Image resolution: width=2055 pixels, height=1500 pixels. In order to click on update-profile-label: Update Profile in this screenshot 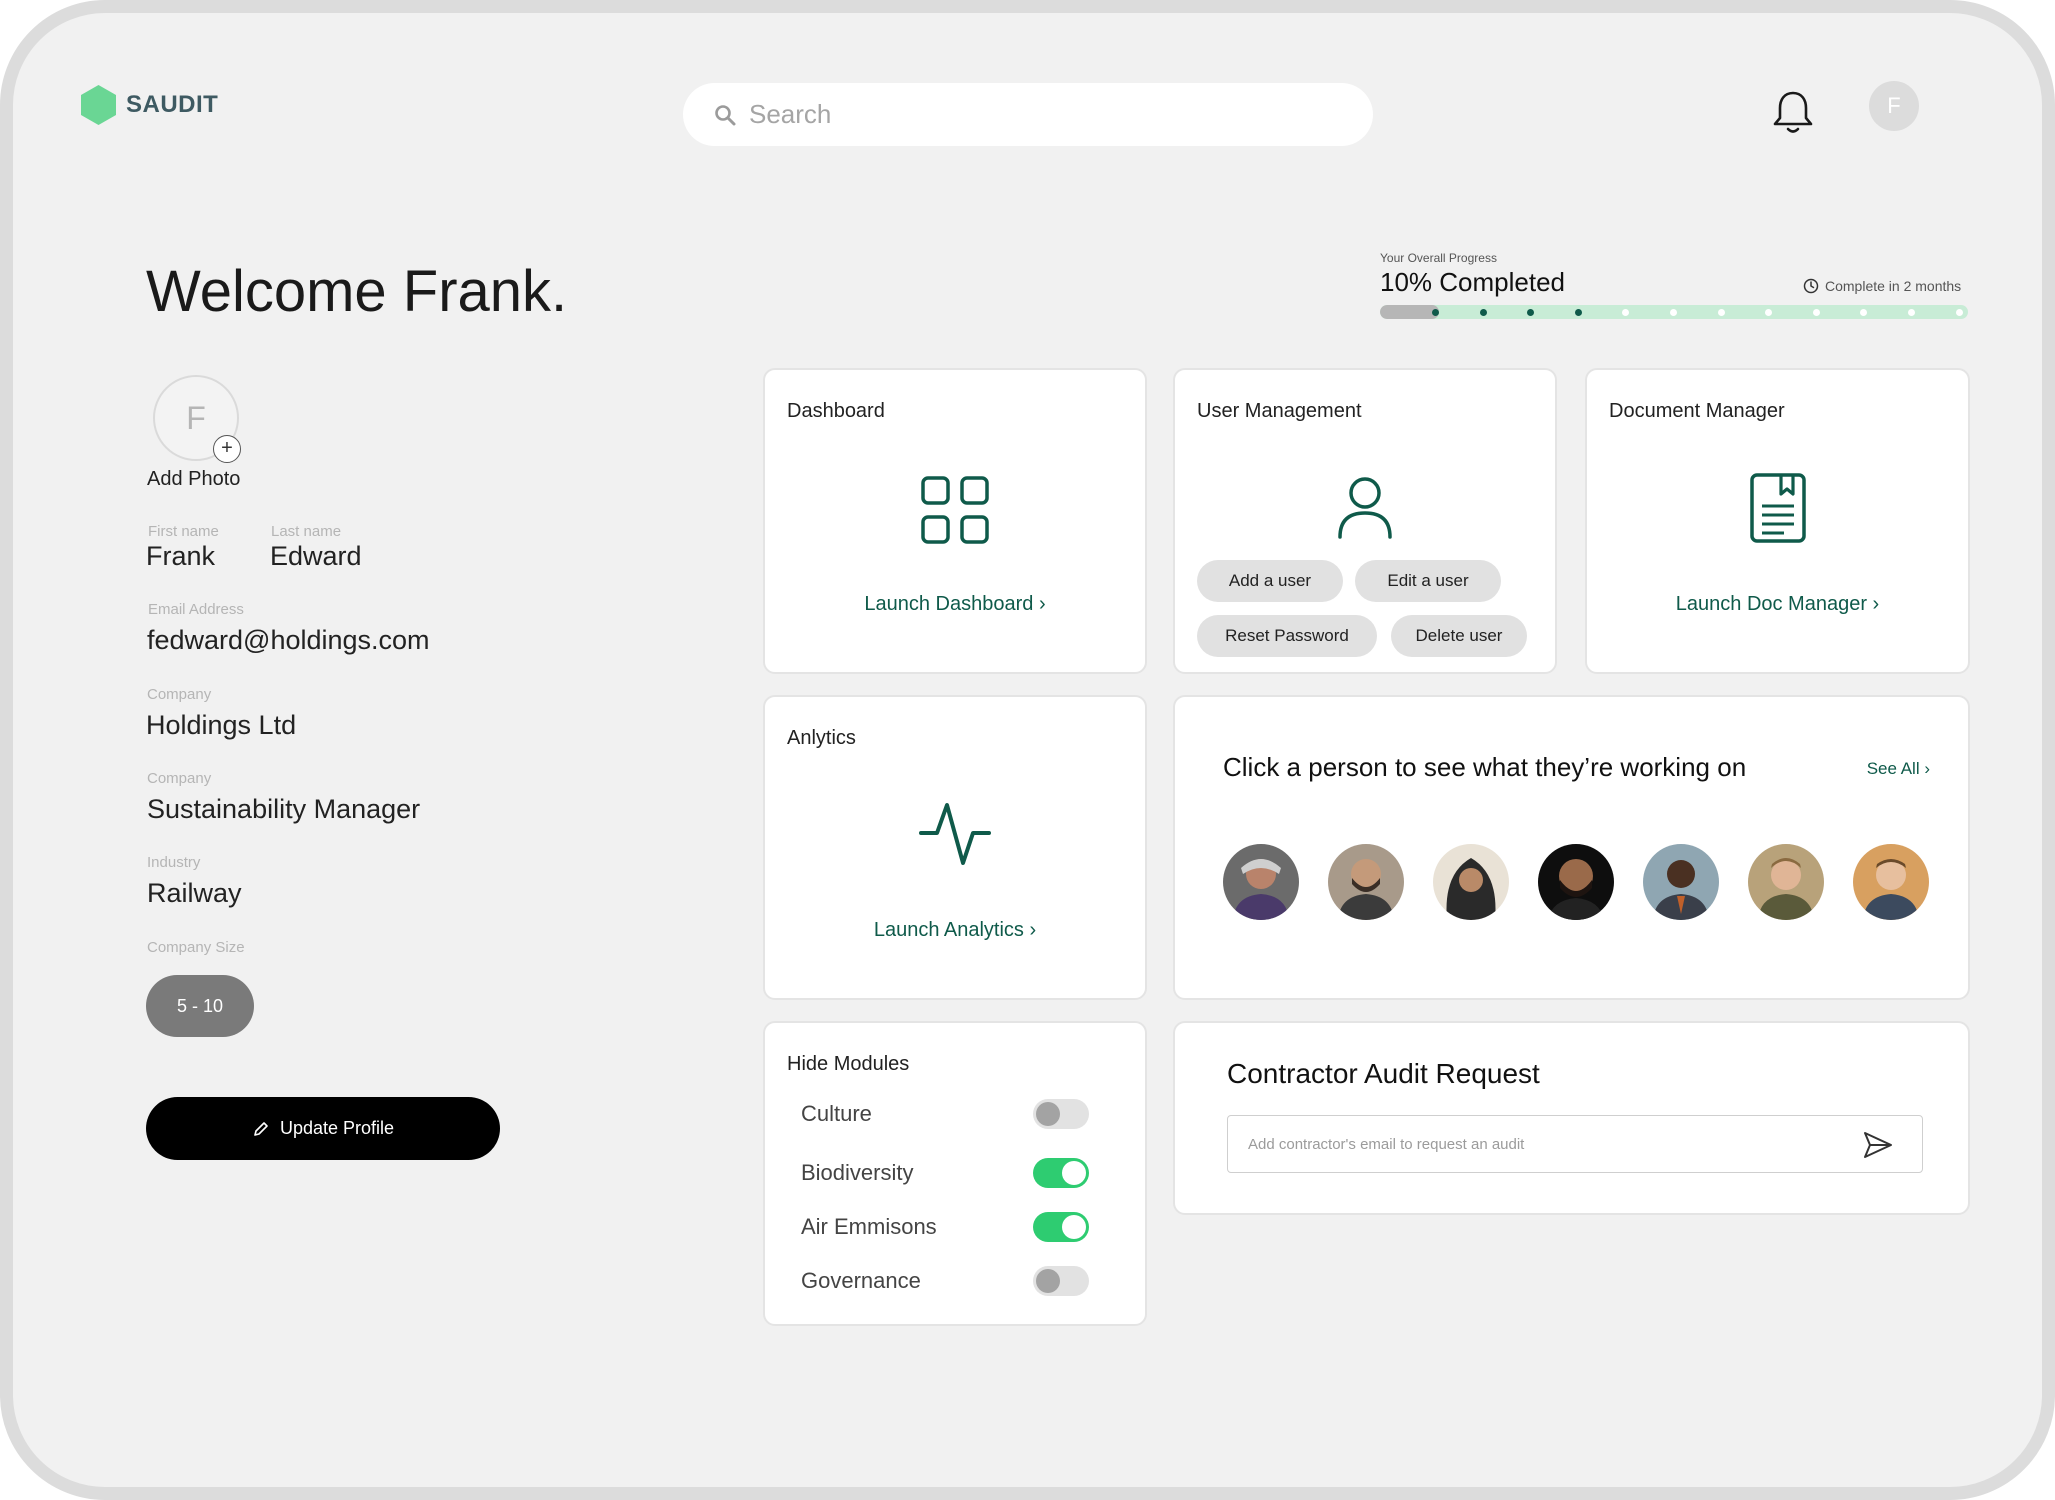, I will do `click(337, 1128)`.